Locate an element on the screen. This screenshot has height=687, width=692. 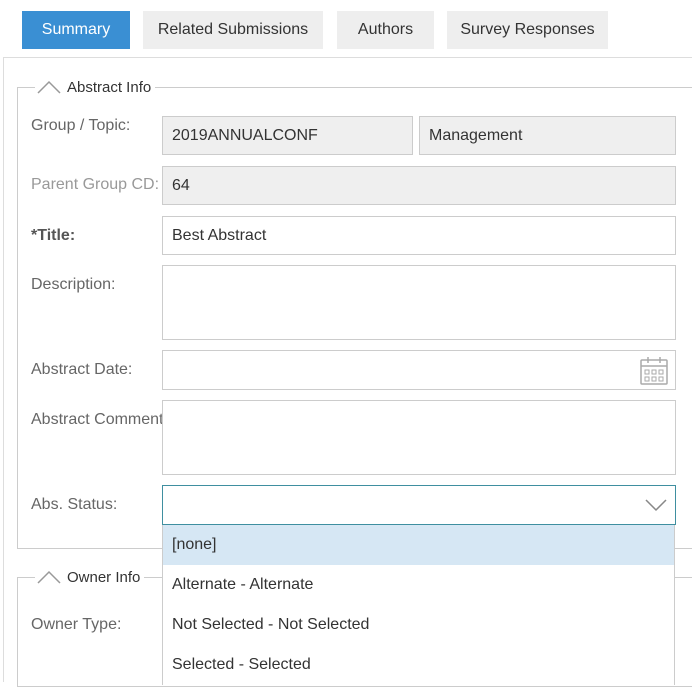
topic-field: Management is located at coordinates (547, 135).